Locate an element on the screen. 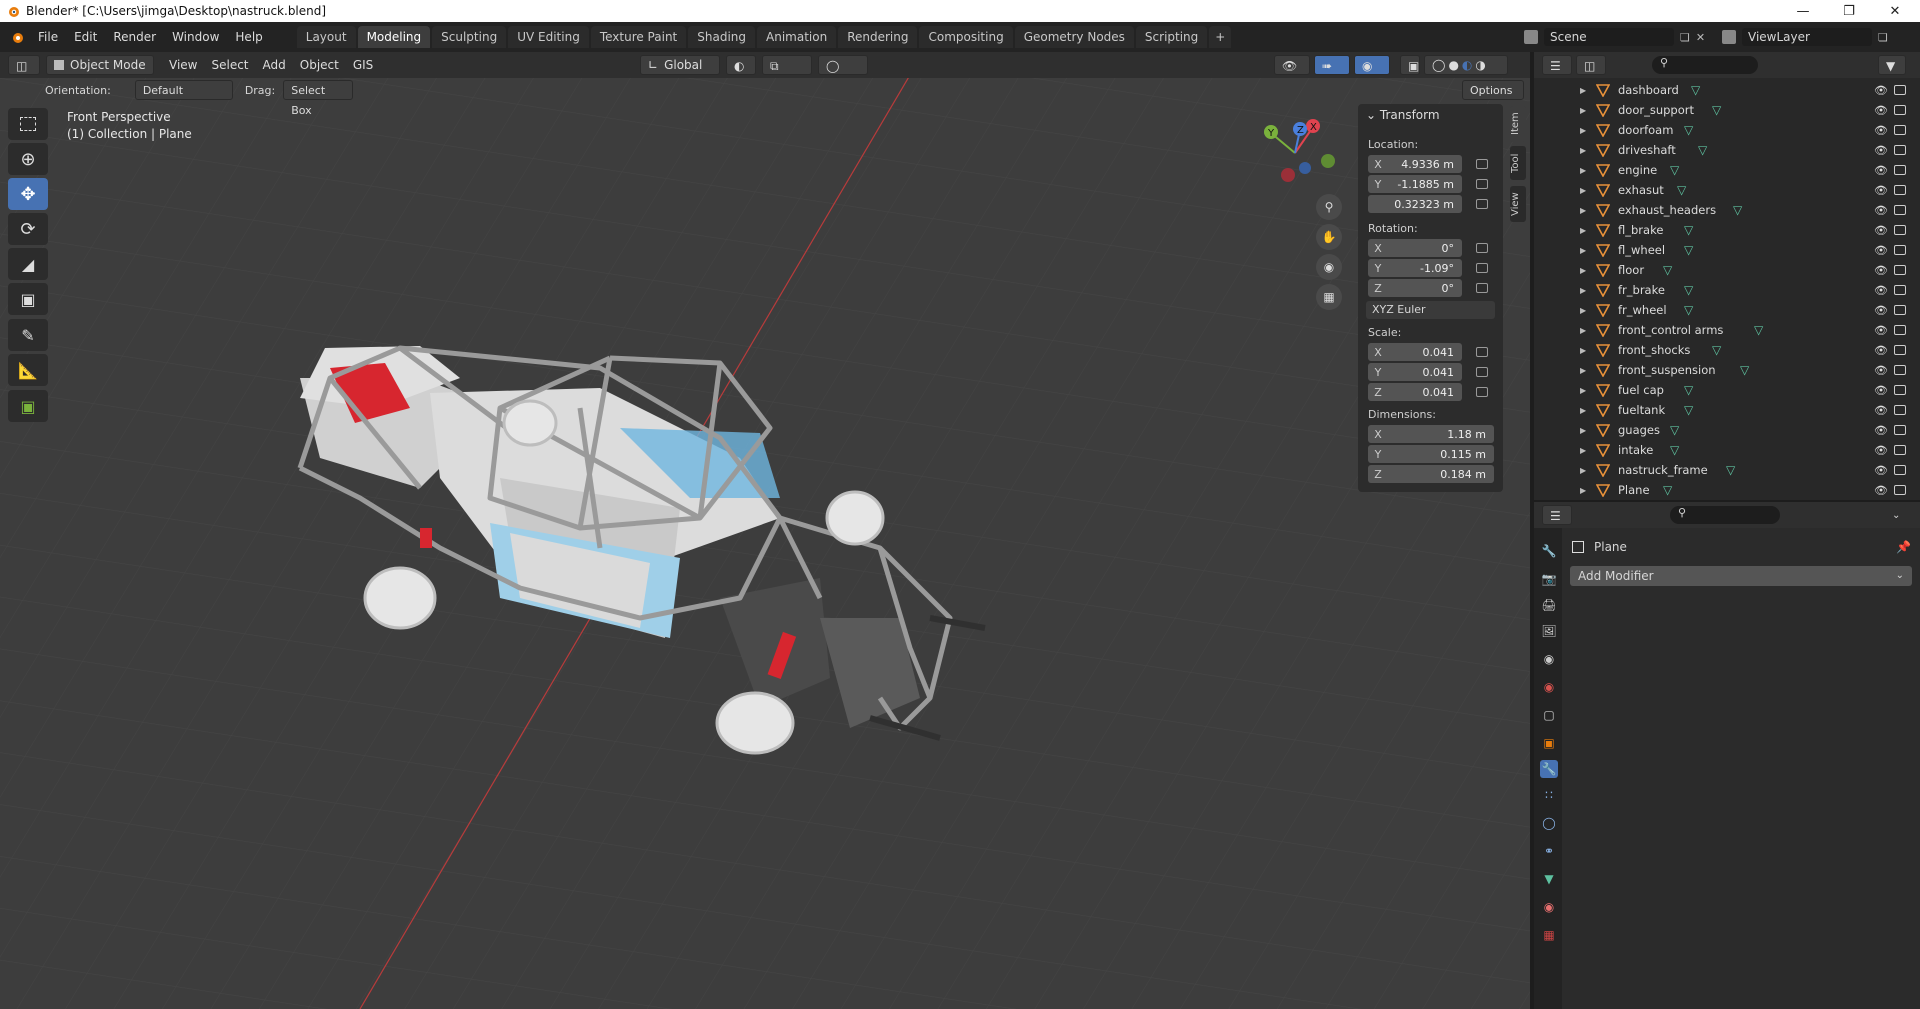  transform-tool-icon: ▣ is located at coordinates (28, 299).